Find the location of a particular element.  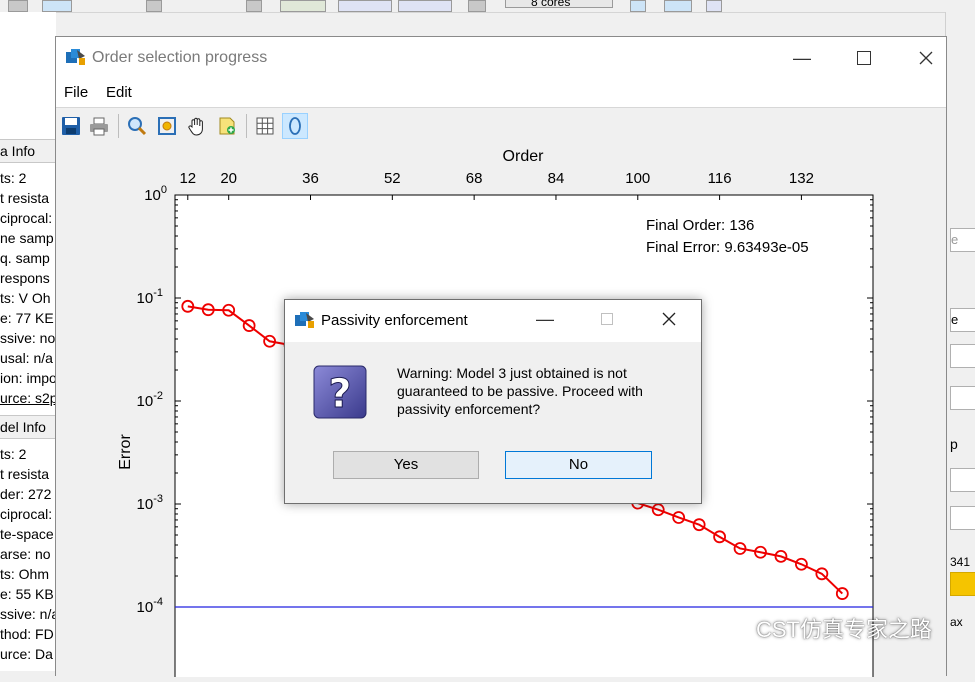

ellipse-button is located at coordinates (295, 126).